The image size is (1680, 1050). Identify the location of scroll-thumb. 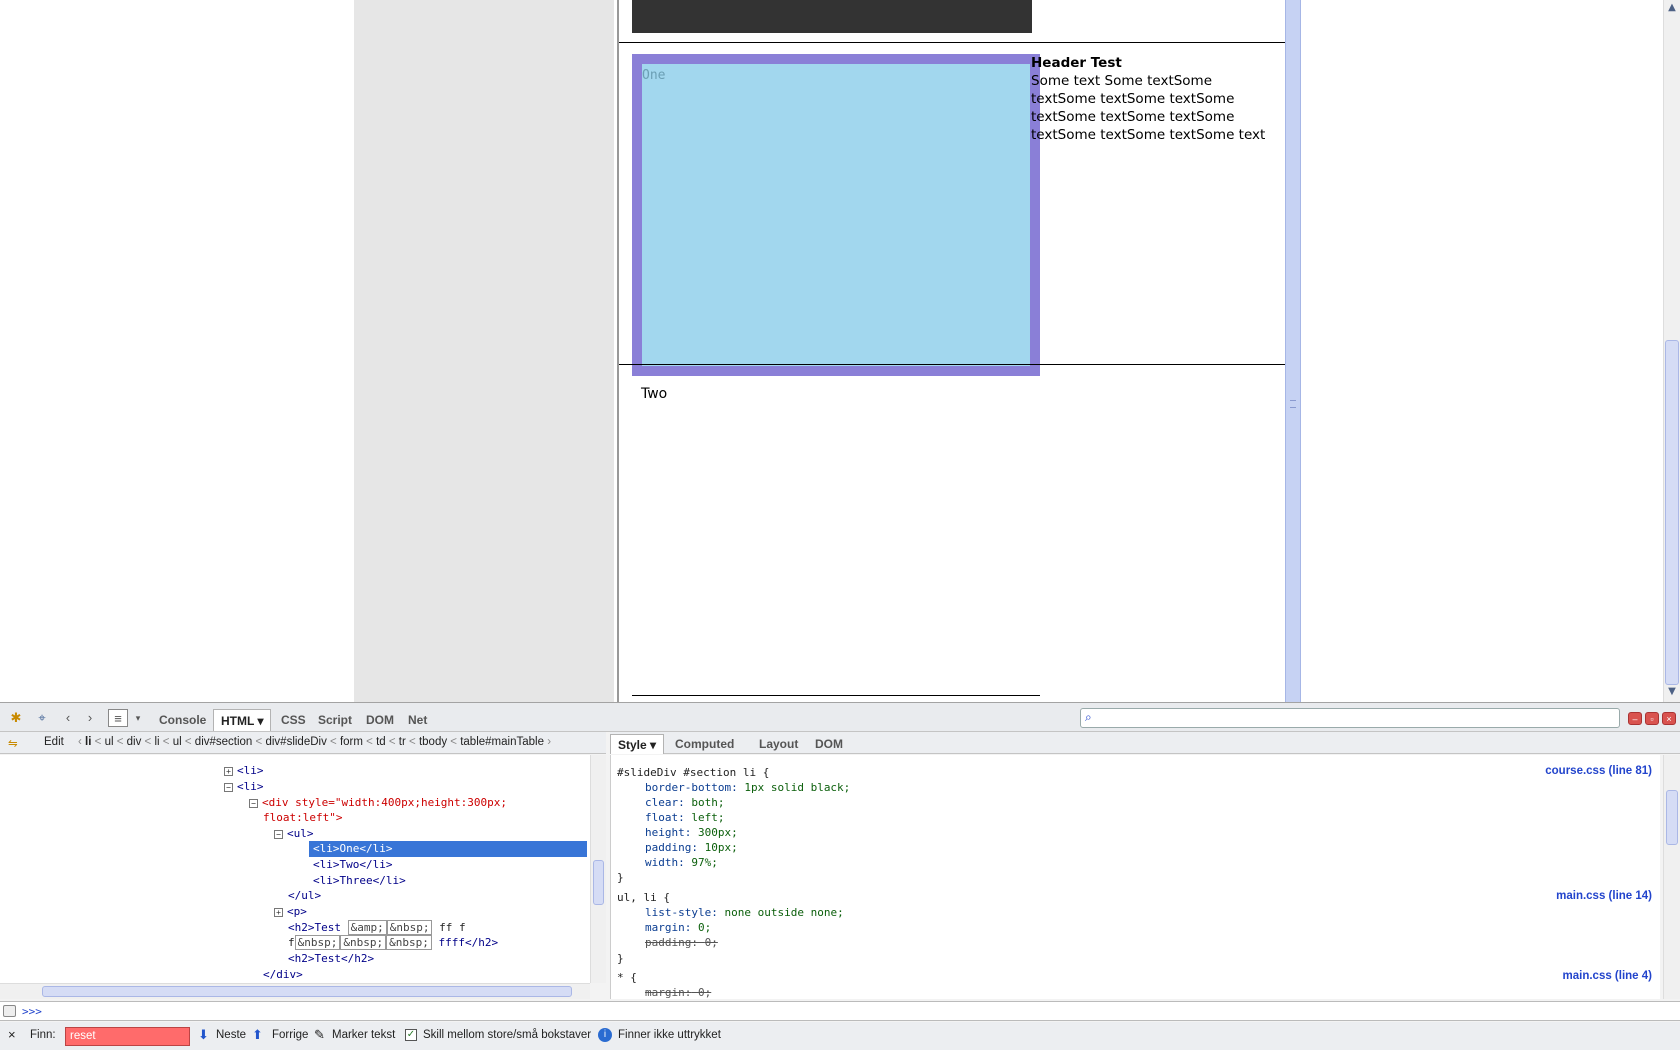
(1672, 512).